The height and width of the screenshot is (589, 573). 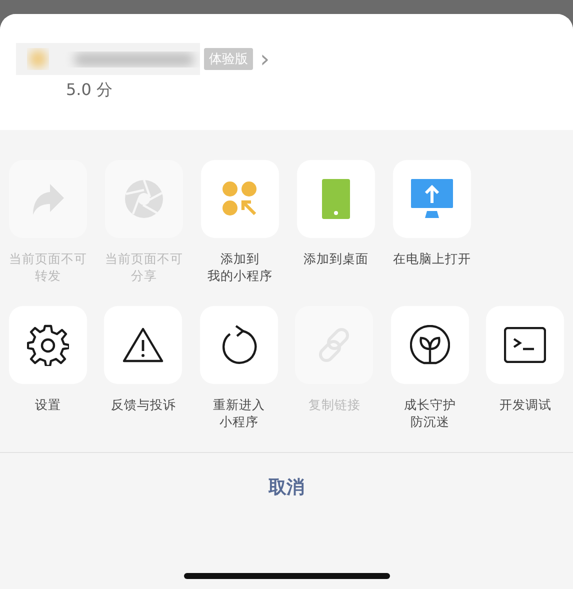 I want to click on action-label: 反馈与投诉, so click(x=143, y=404).